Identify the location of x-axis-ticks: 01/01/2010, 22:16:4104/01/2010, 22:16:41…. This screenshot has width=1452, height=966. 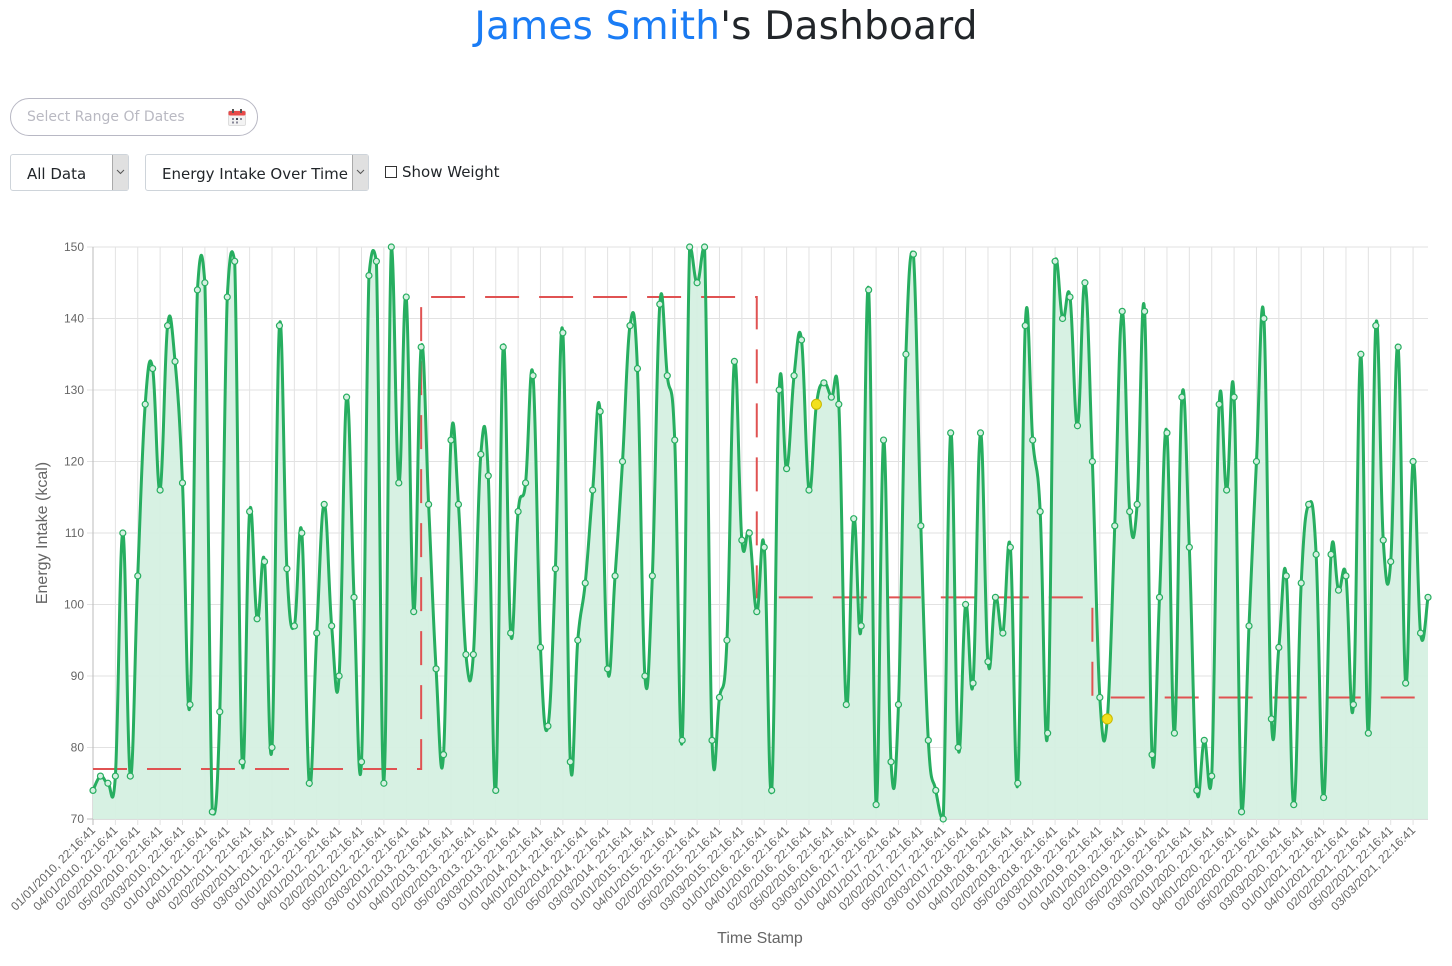
(713, 868).